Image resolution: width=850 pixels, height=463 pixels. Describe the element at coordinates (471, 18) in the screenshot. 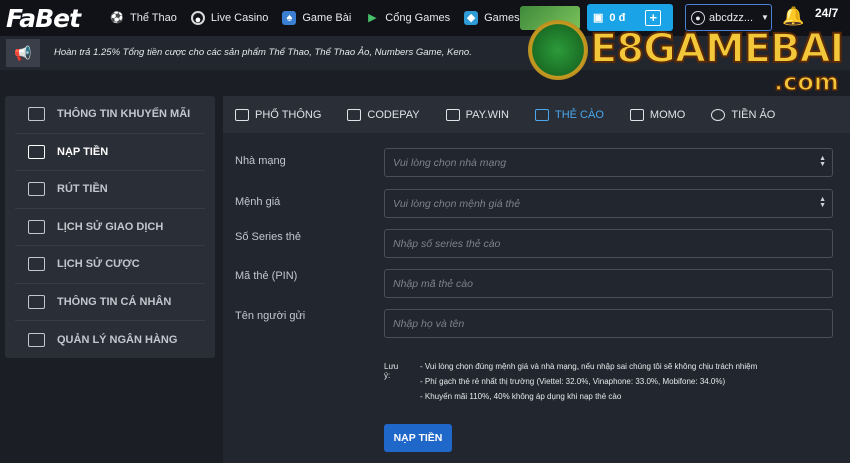

I see `dice-icon: ◆` at that location.